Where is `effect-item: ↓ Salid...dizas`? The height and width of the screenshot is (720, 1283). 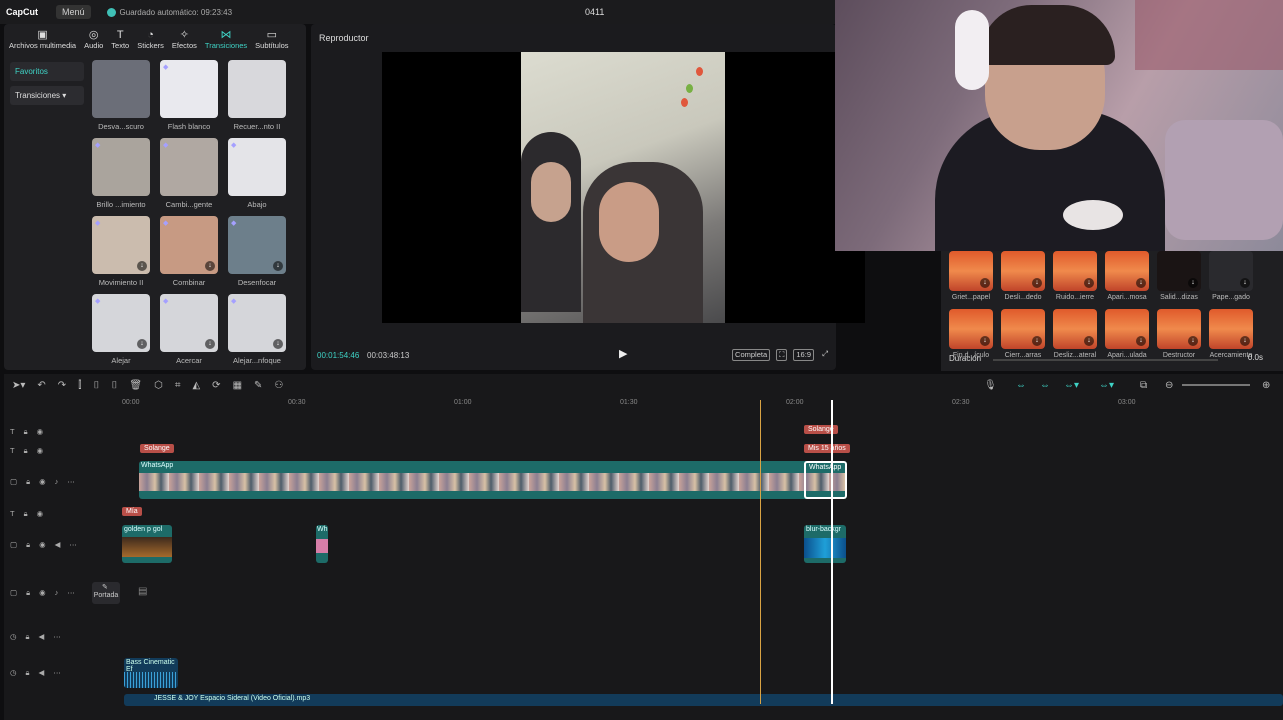 effect-item: ↓ Salid...dizas is located at coordinates (1179, 280).